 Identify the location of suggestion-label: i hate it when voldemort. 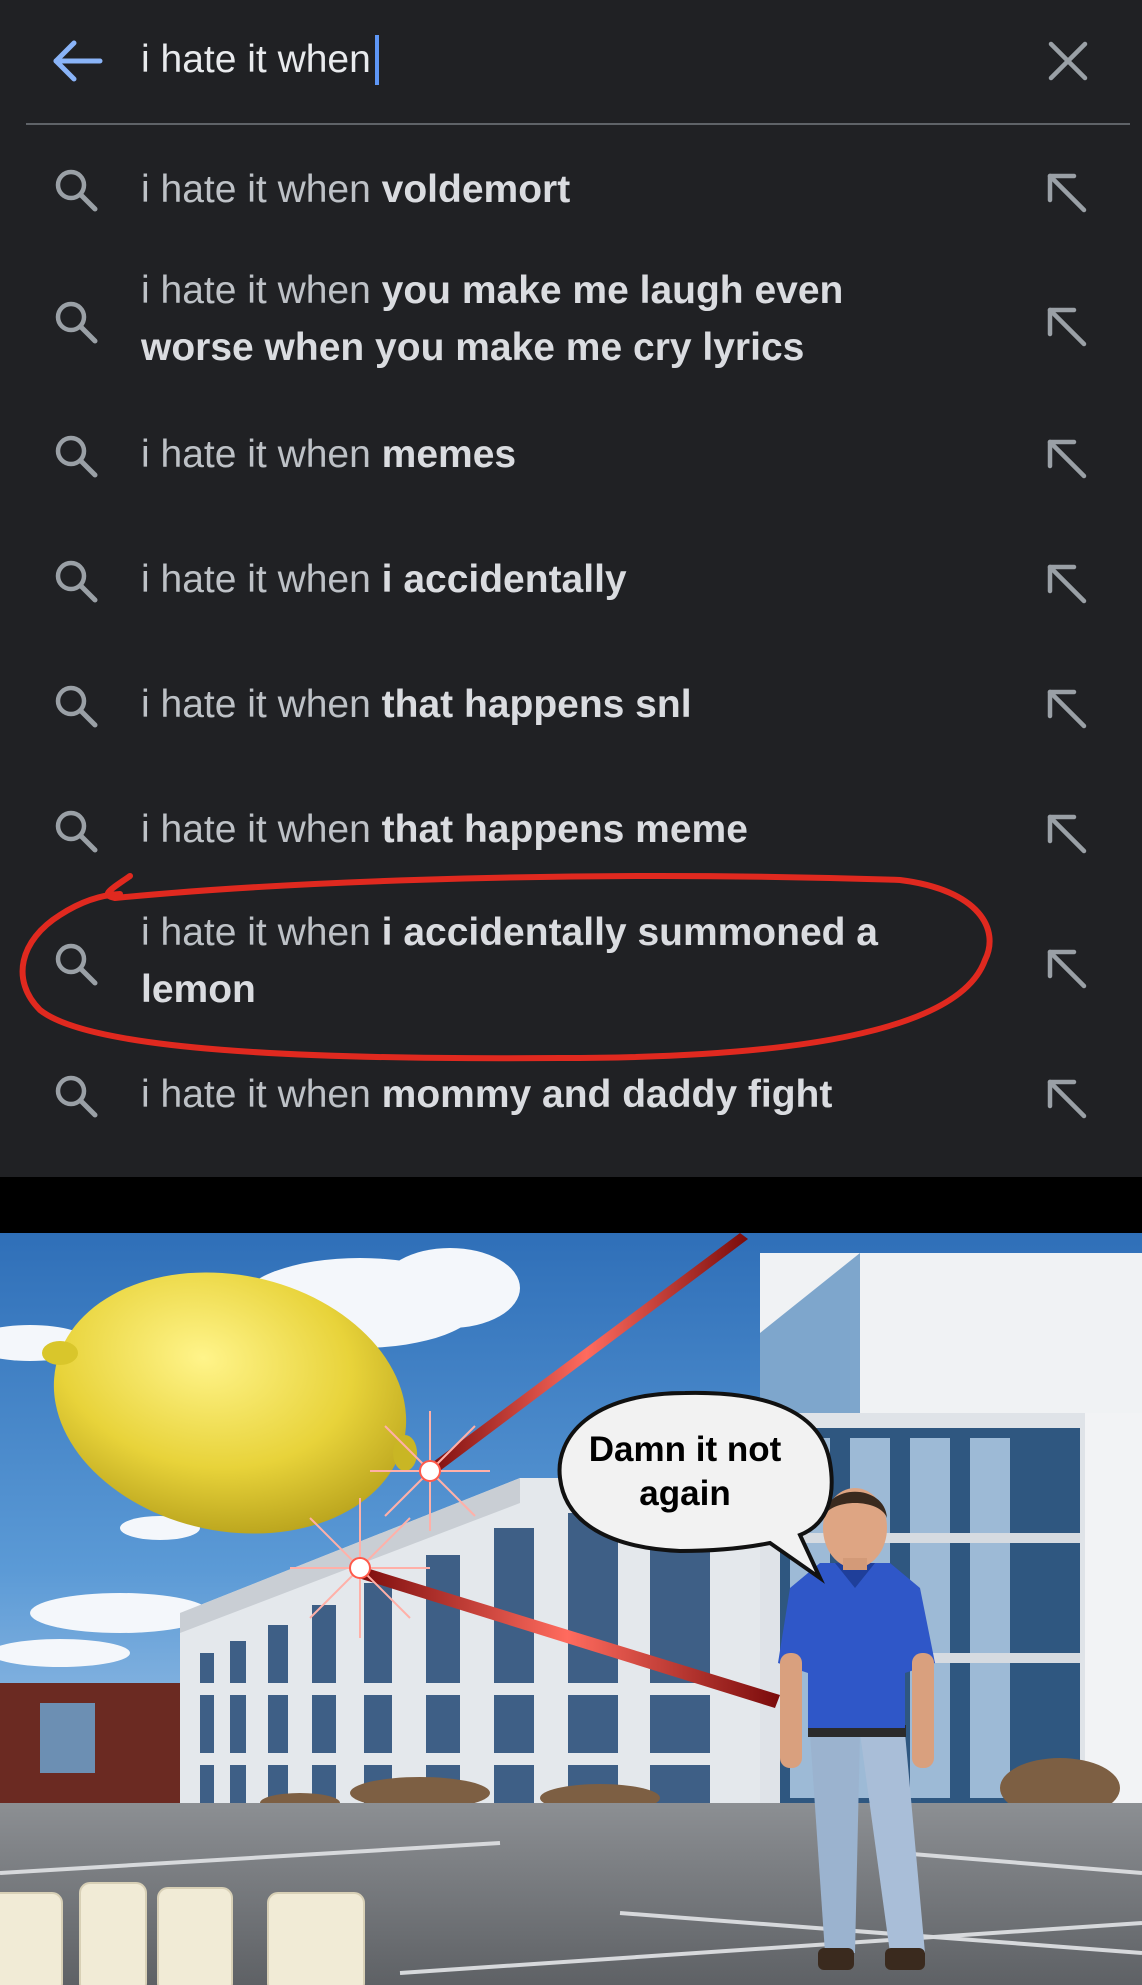
(551, 189).